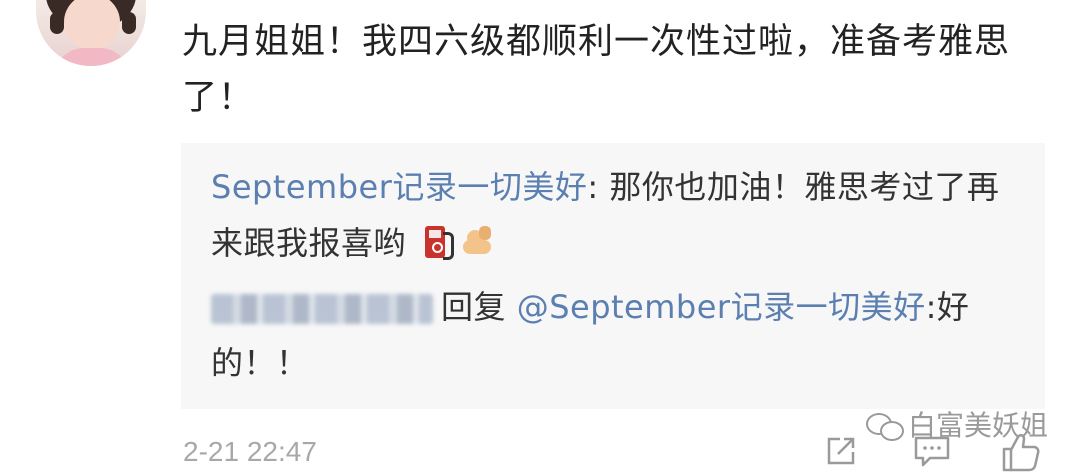  Describe the element at coordinates (474, 307) in the screenshot. I see `reply-label: 回复` at that location.